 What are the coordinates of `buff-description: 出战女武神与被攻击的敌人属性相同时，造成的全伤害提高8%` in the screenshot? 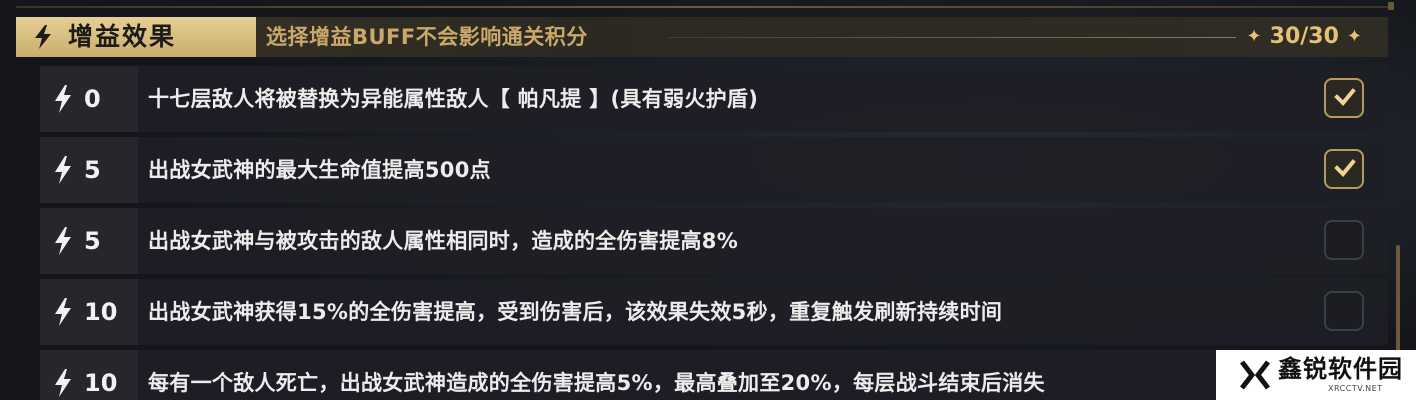 It's located at (443, 241).